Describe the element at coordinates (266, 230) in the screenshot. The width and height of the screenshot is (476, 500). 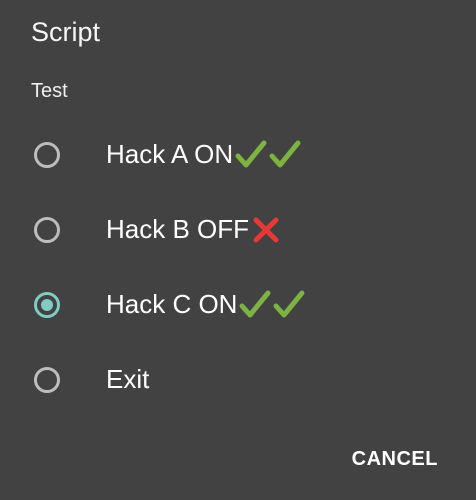
I see `cross-icon` at that location.